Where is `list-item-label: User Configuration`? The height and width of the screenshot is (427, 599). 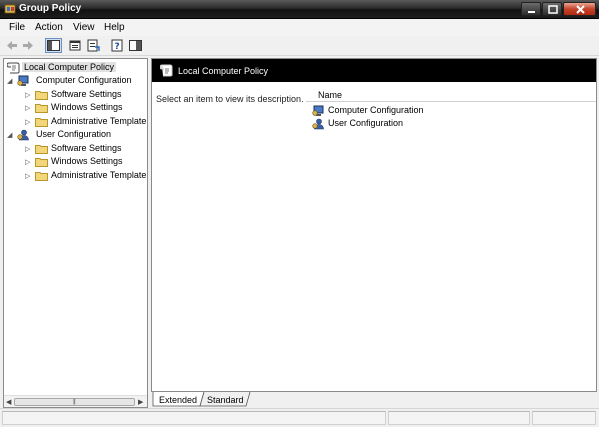
list-item-label: User Configuration is located at coordinates (366, 123).